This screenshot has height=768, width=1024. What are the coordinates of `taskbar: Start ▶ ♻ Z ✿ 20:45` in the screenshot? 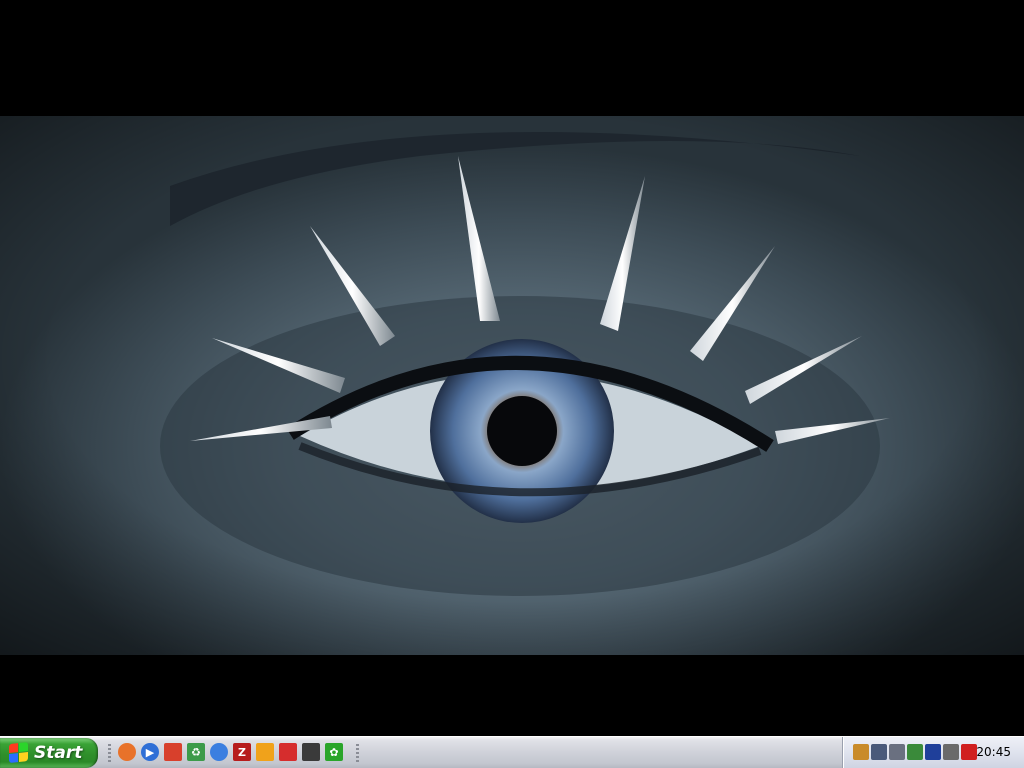 It's located at (512, 752).